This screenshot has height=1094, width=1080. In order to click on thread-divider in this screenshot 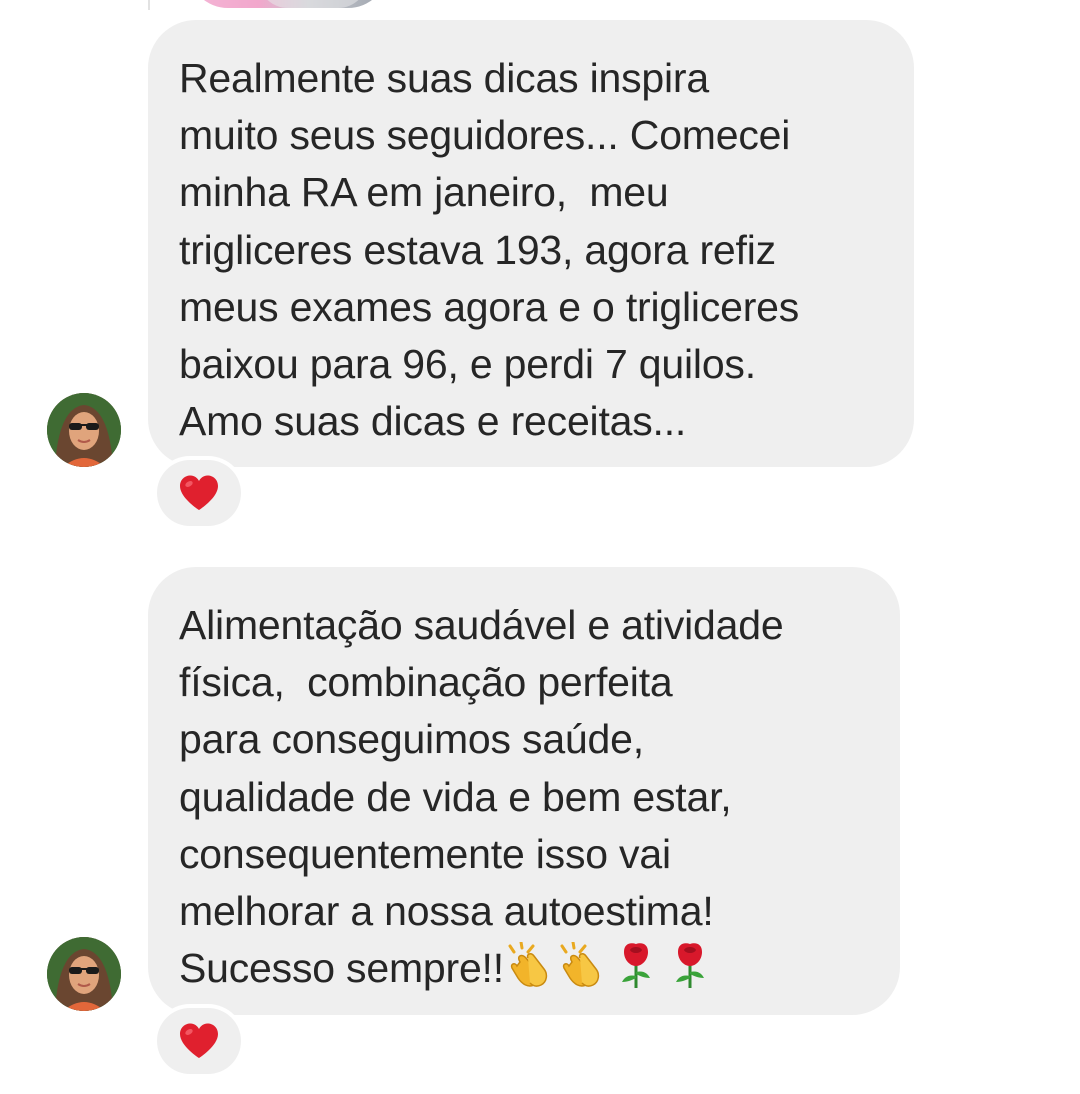, I will do `click(149, 5)`.